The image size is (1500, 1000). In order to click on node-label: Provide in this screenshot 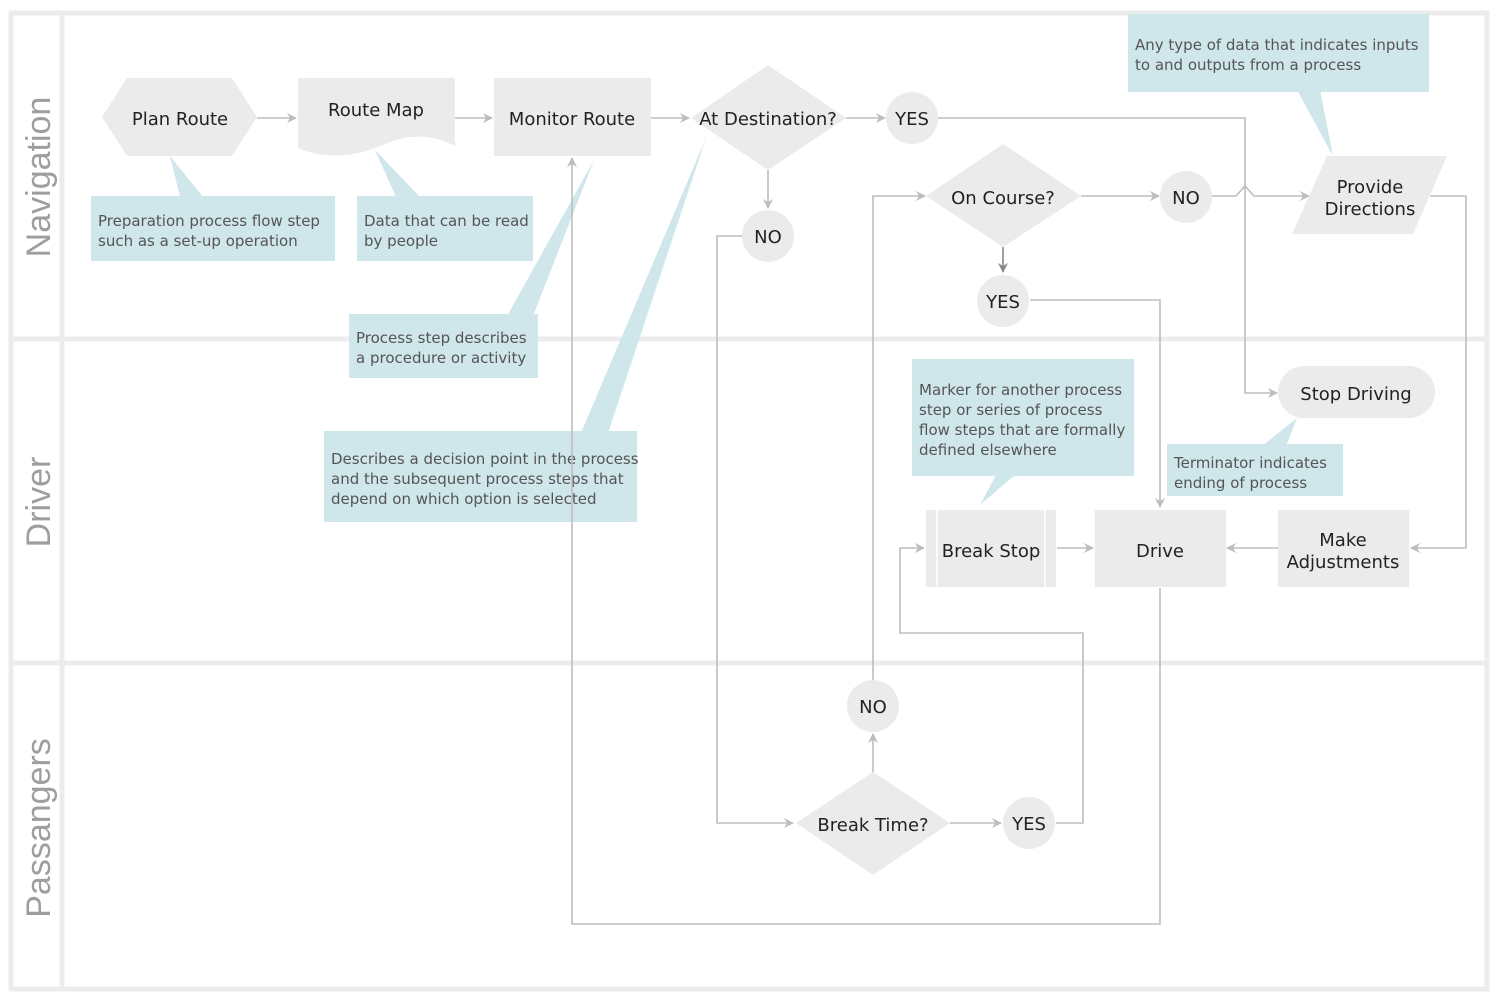, I will do `click(1370, 187)`.